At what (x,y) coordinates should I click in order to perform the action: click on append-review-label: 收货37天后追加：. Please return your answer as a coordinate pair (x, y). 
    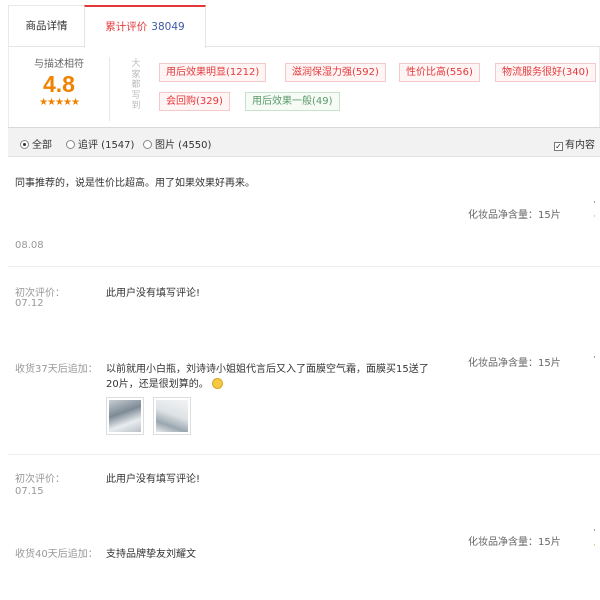
    Looking at the image, I should click on (56, 369).